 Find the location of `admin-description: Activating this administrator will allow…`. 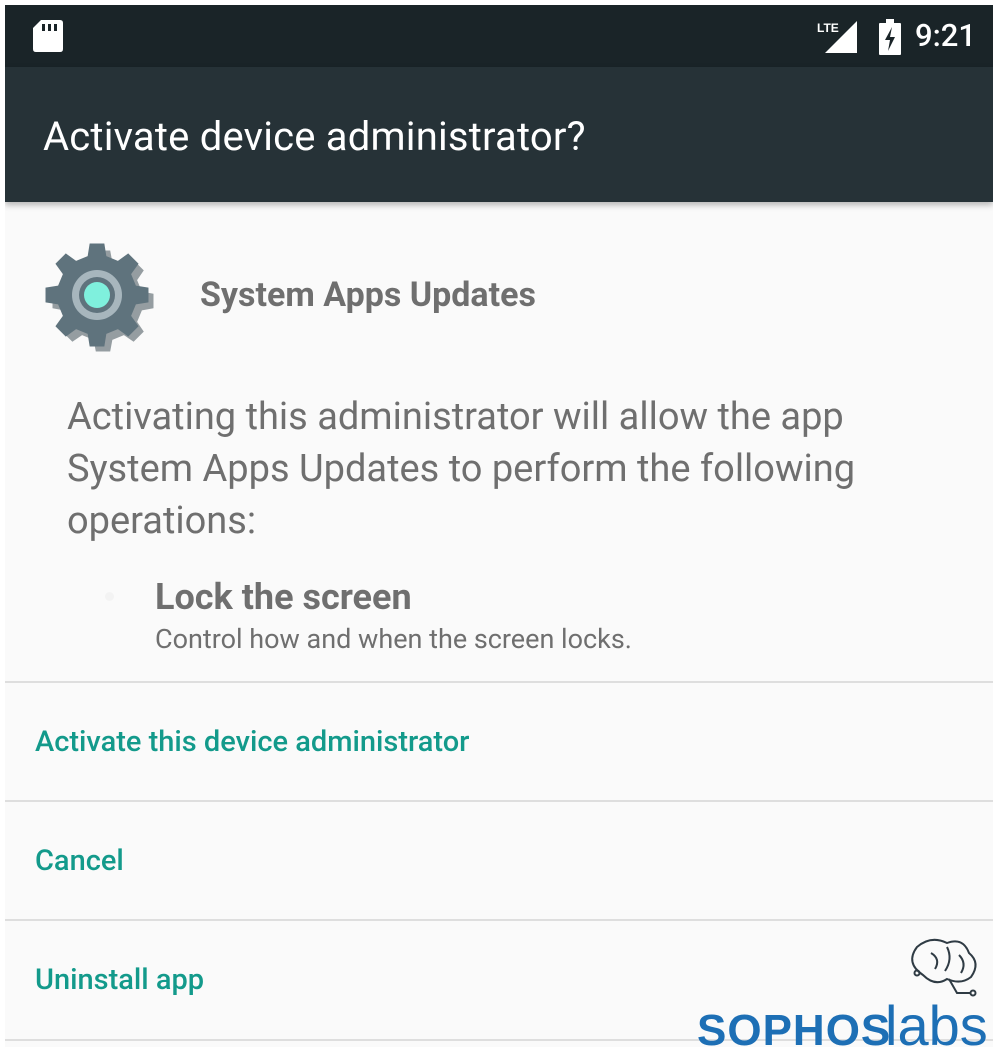

admin-description: Activating this administrator will allow… is located at coordinates (461, 469).